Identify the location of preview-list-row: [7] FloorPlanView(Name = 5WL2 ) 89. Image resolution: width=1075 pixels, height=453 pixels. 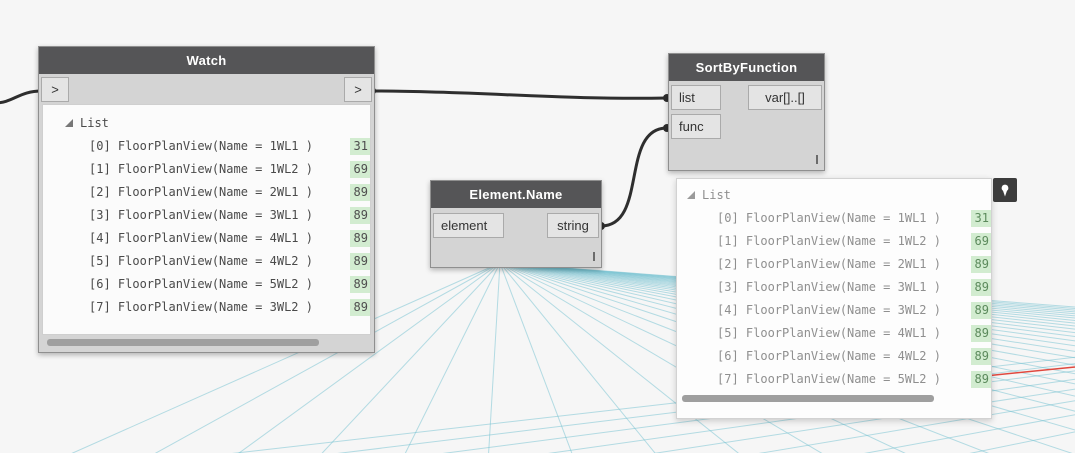
(834, 379).